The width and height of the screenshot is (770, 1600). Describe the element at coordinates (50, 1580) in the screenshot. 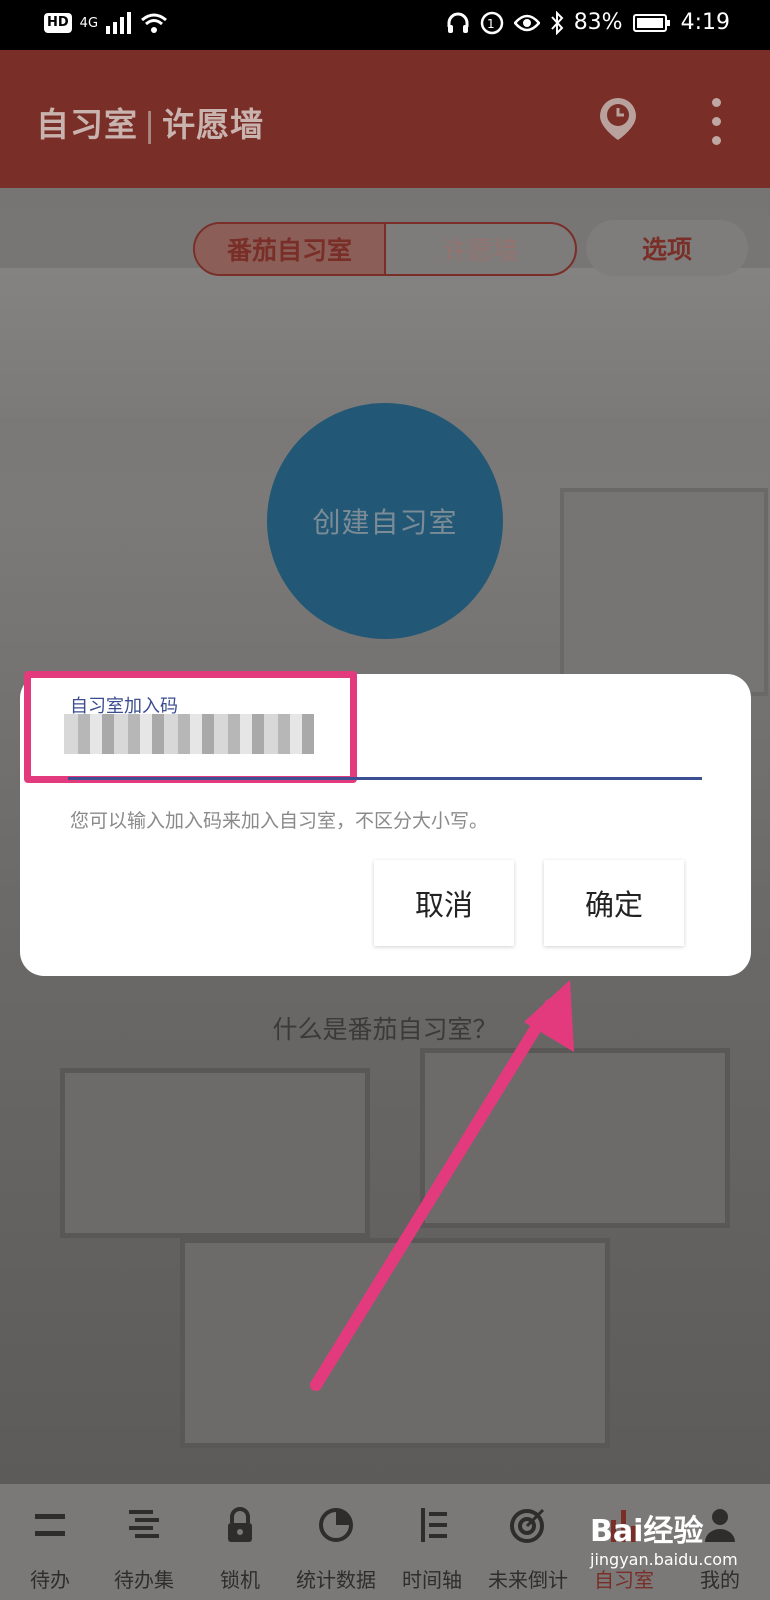

I see `nav-label: 待办` at that location.